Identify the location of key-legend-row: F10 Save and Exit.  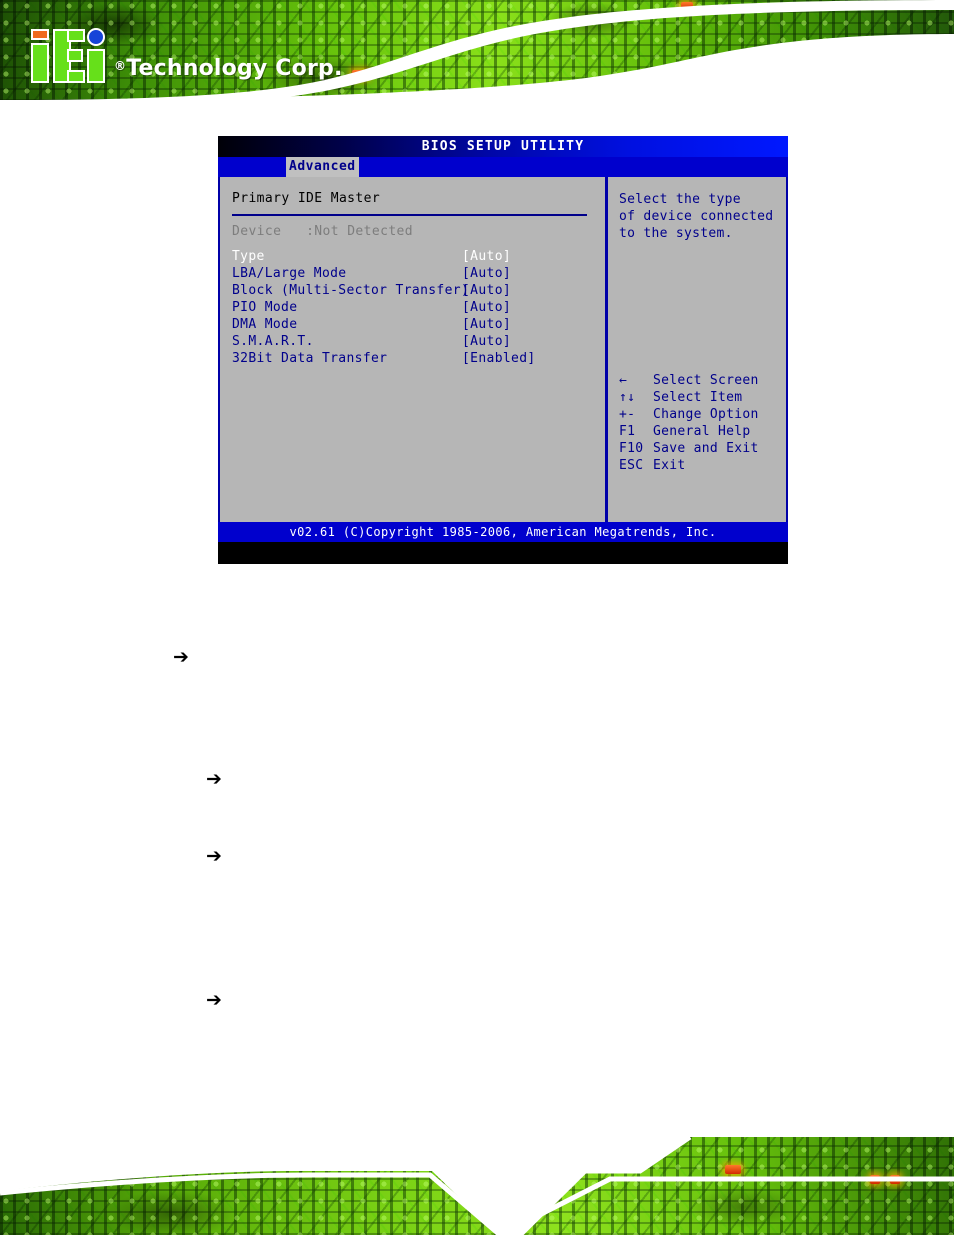
(689, 448).